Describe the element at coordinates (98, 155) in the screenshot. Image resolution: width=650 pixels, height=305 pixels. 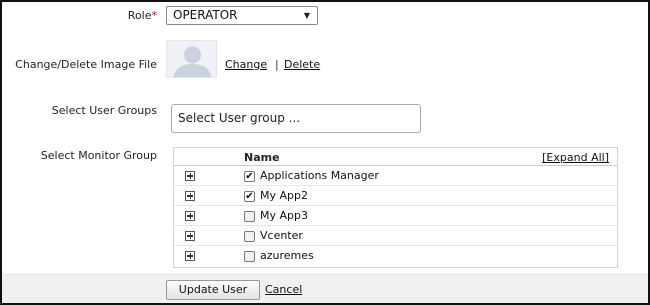
I see `monitor-group-label: Select Monitor Group` at that location.